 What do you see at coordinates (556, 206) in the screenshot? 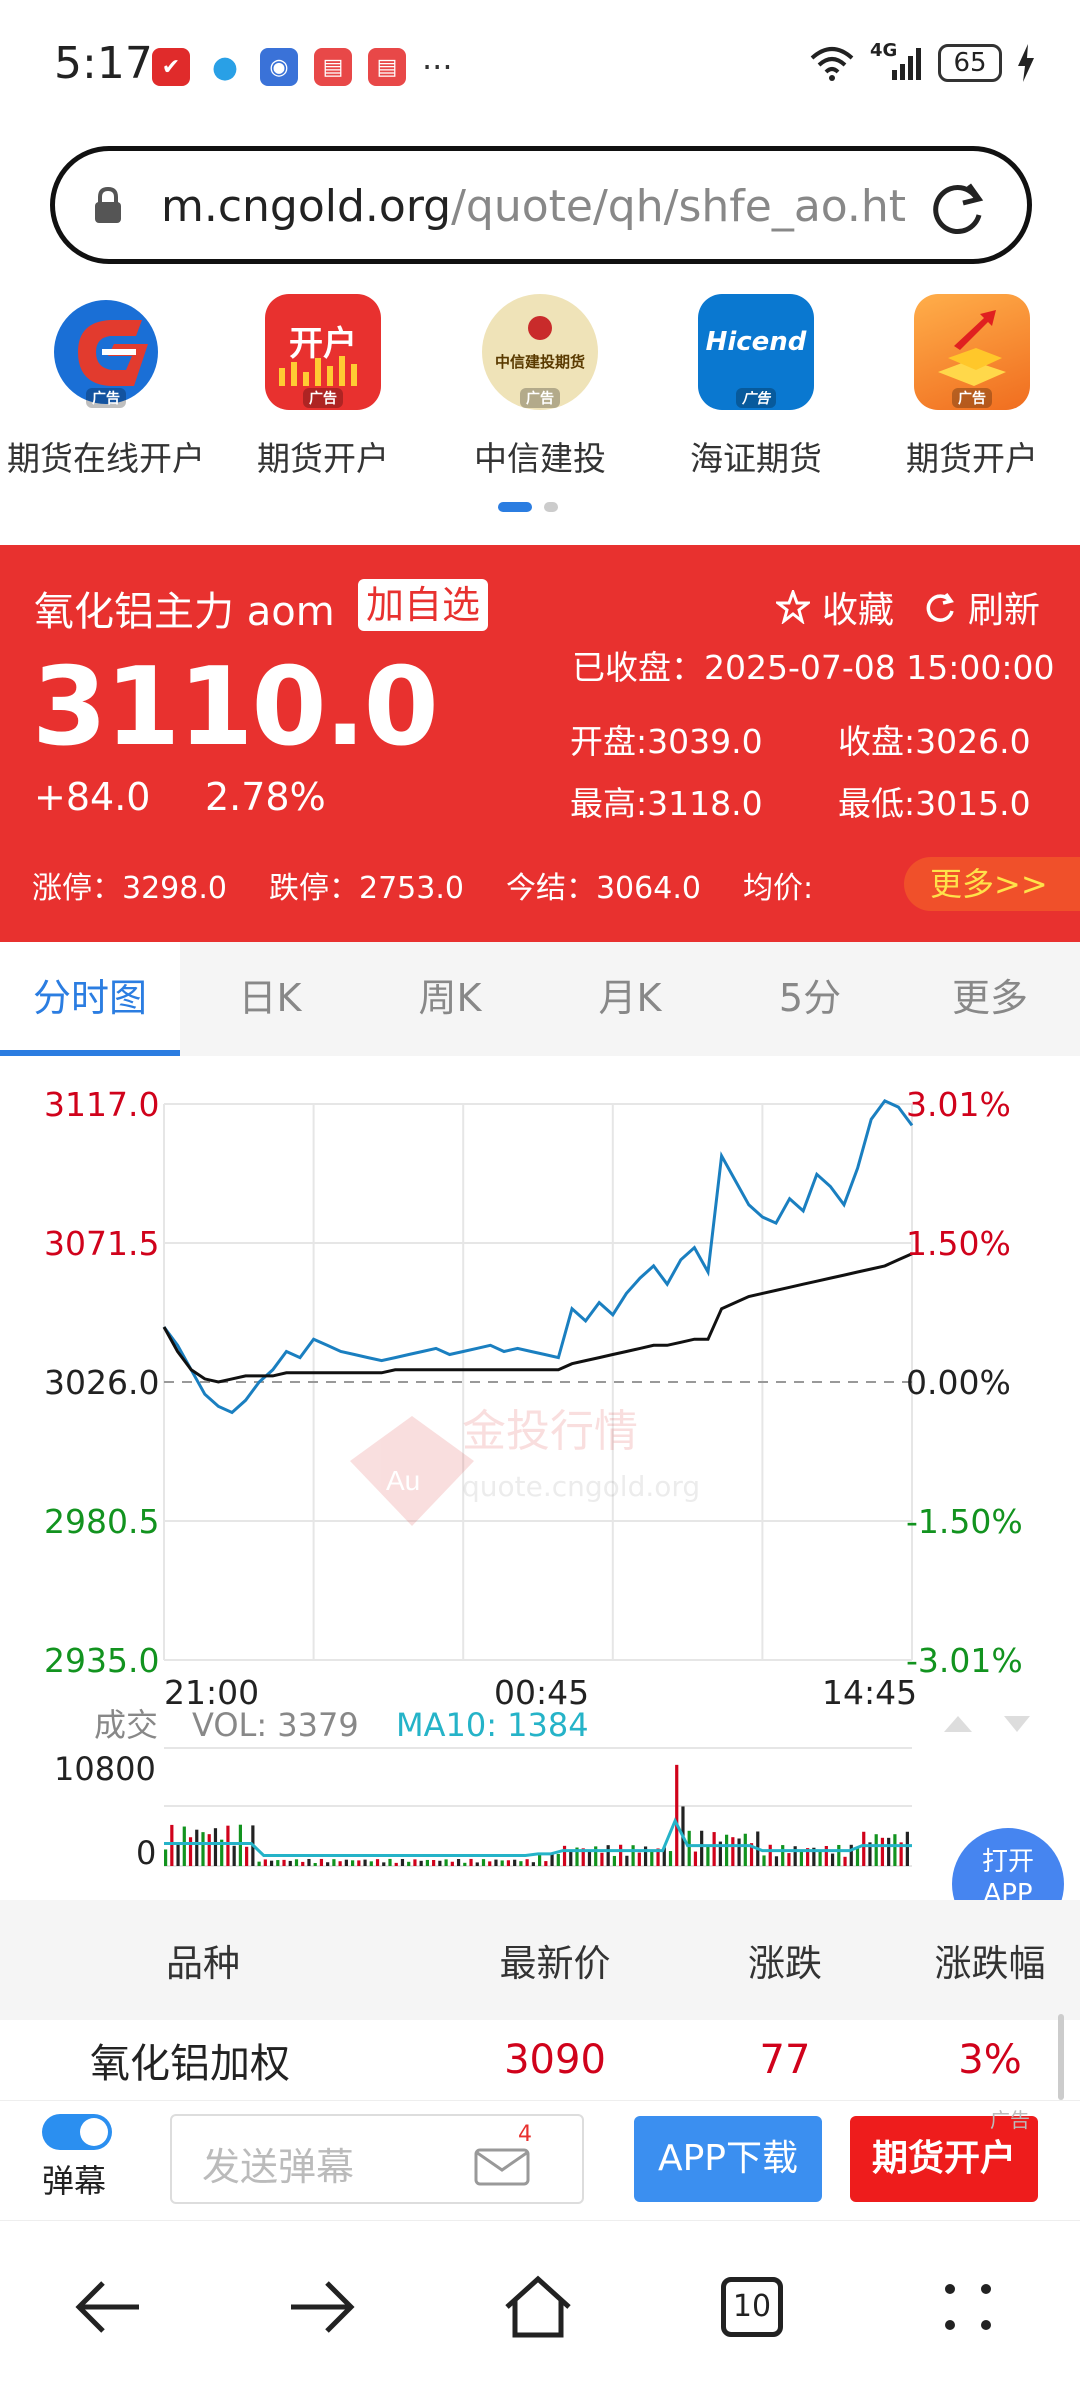
I see `url-text: m.cngold.org/quote/qh/shfe_ao.ht` at bounding box center [556, 206].